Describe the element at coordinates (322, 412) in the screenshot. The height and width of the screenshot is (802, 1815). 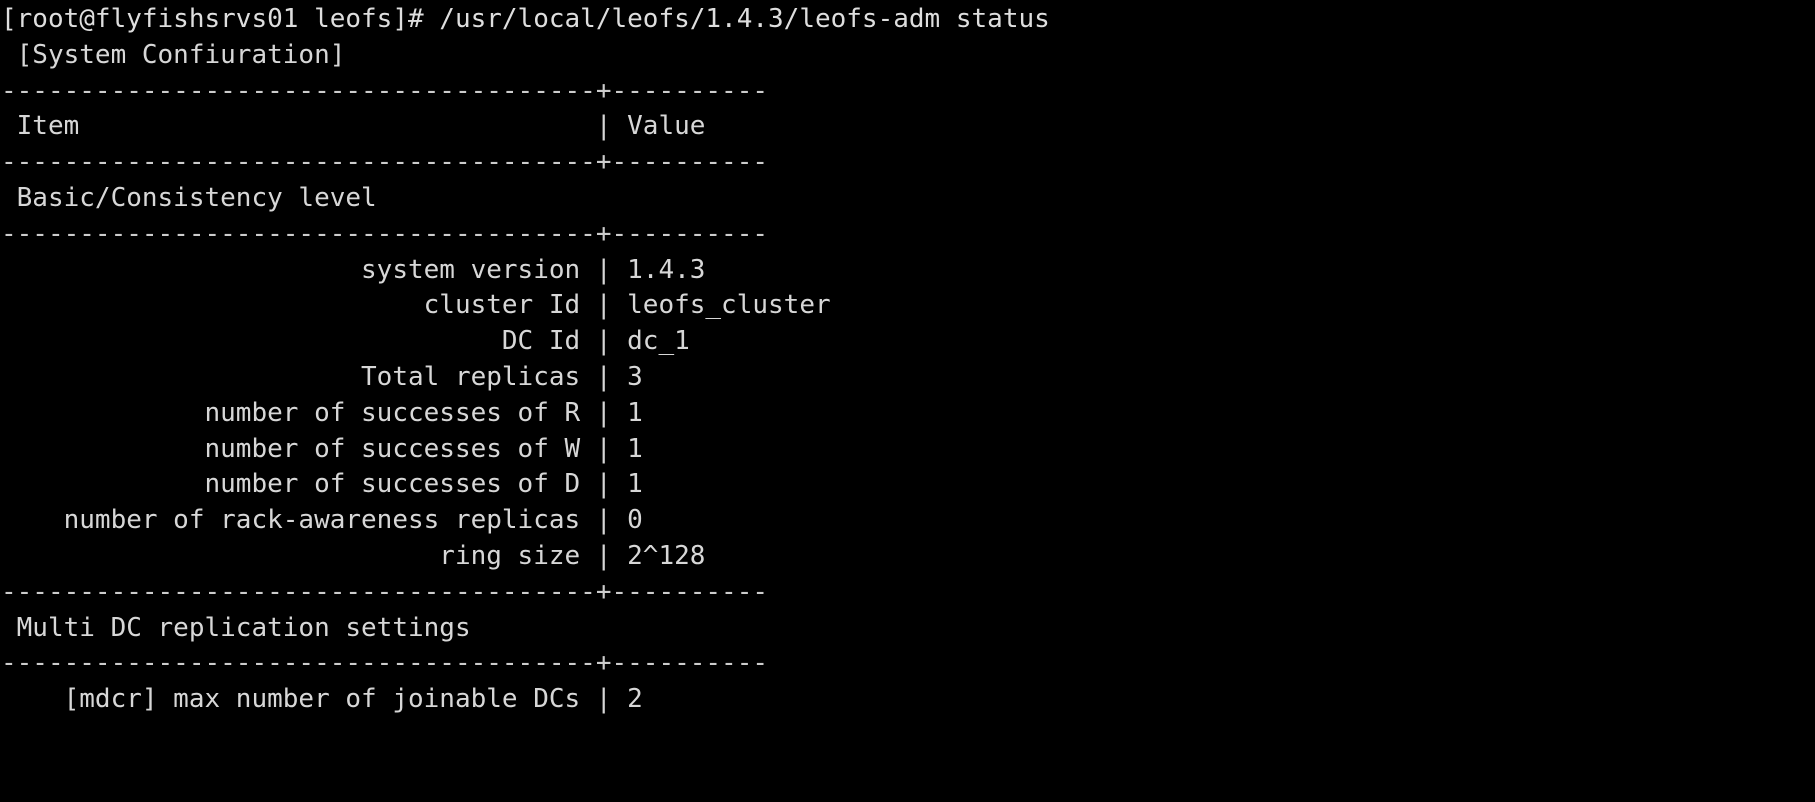
I see `terminal-row-successes-of-r: number of successes of R | 1` at that location.